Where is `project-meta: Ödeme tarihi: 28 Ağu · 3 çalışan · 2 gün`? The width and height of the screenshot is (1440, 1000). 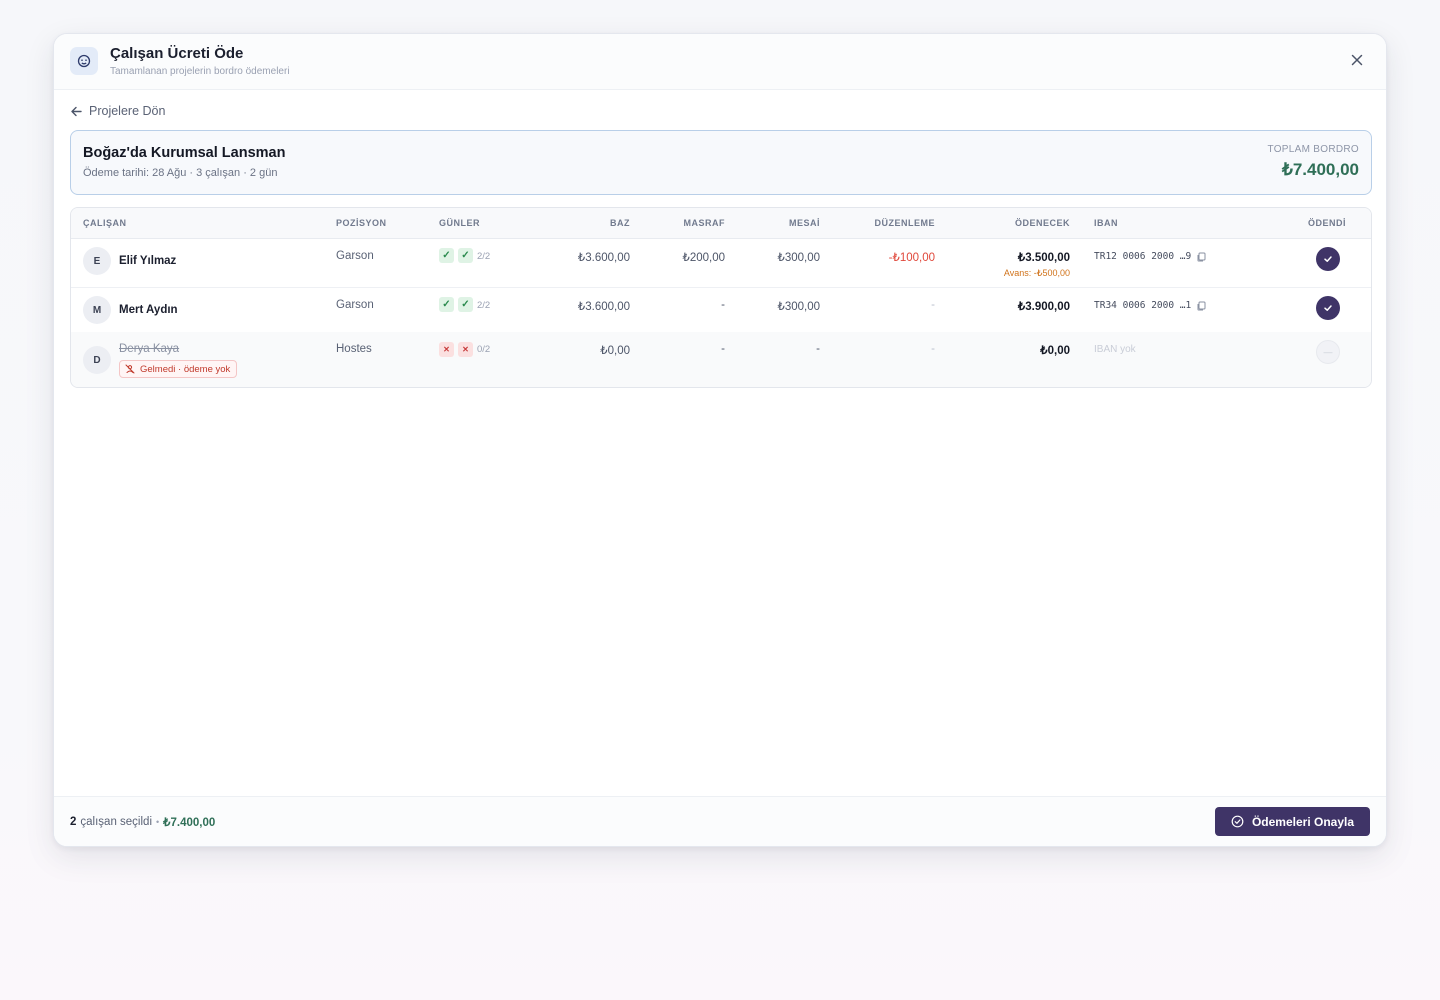 project-meta: Ödeme tarihi: 28 Ağu · 3 çalışan · 2 gün is located at coordinates (180, 173).